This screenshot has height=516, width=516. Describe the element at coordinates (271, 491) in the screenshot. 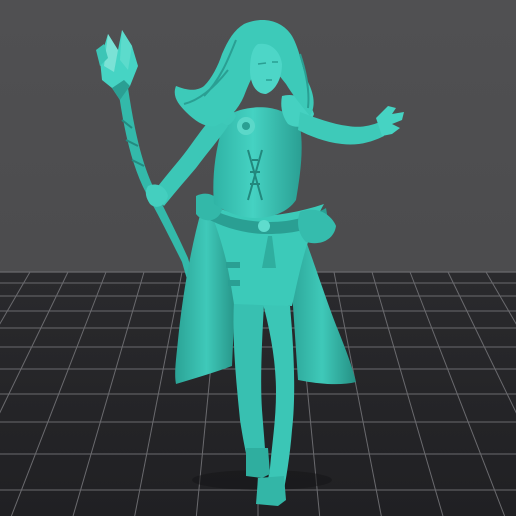

I see `right-boot` at that location.